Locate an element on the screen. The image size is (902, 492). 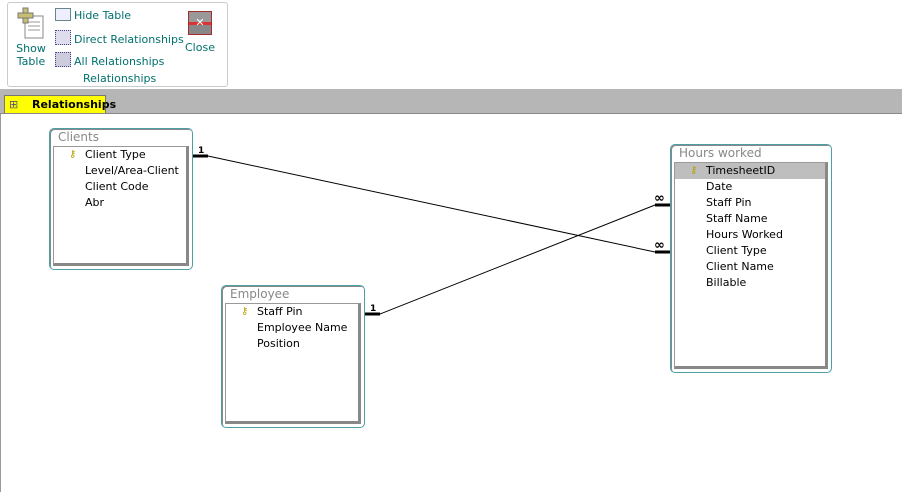
field-name: Level/Area-Client is located at coordinates (132, 170).